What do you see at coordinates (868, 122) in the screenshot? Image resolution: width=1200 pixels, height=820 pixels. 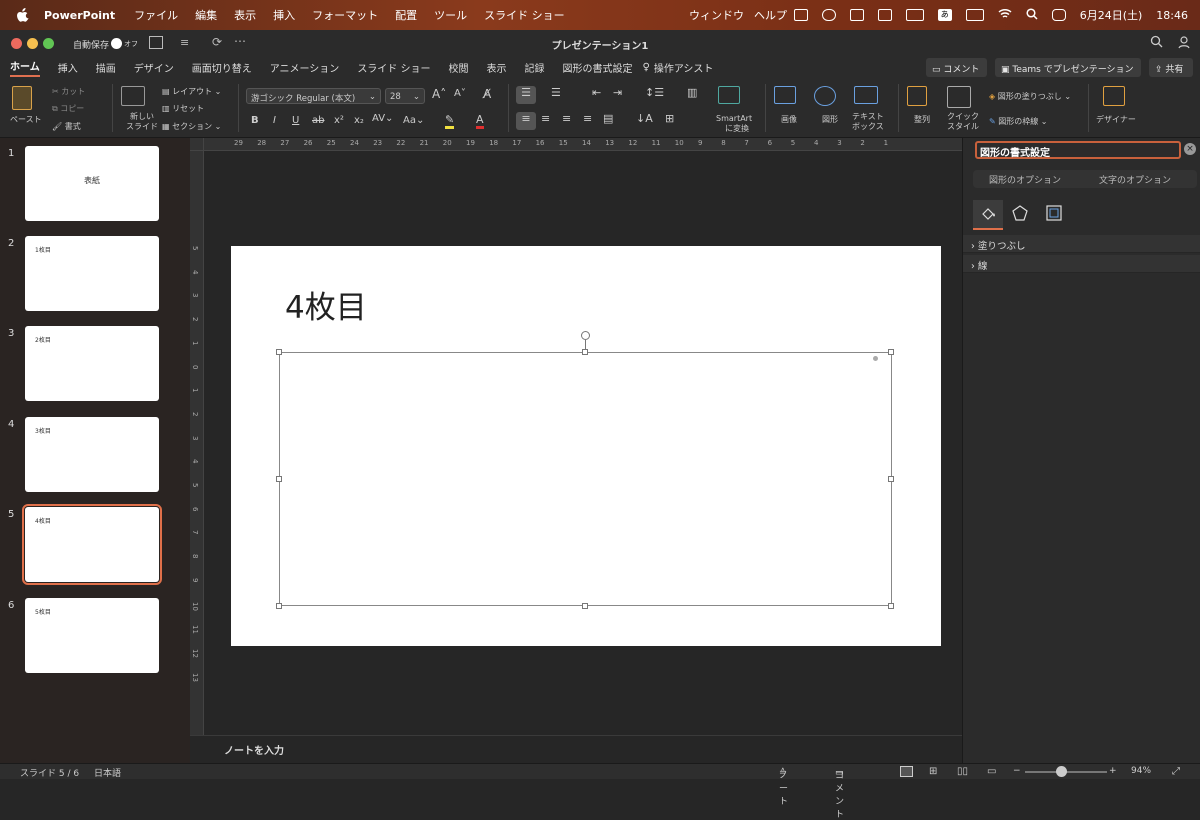 I see `textbox-button: テキスト ボックス` at bounding box center [868, 122].